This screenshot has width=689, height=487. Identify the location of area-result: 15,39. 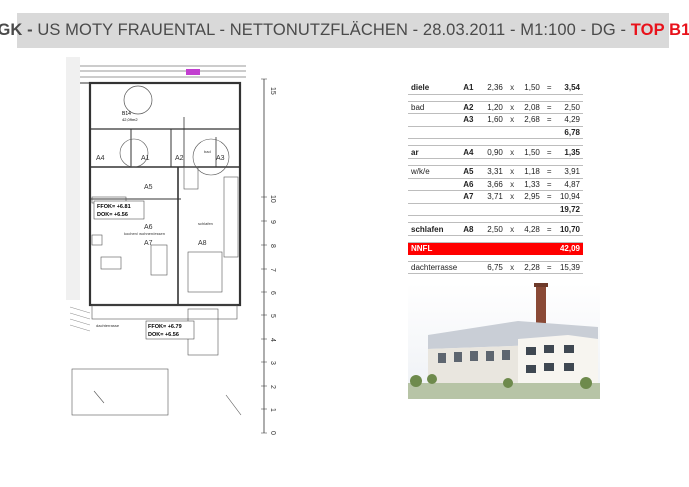
(569, 268).